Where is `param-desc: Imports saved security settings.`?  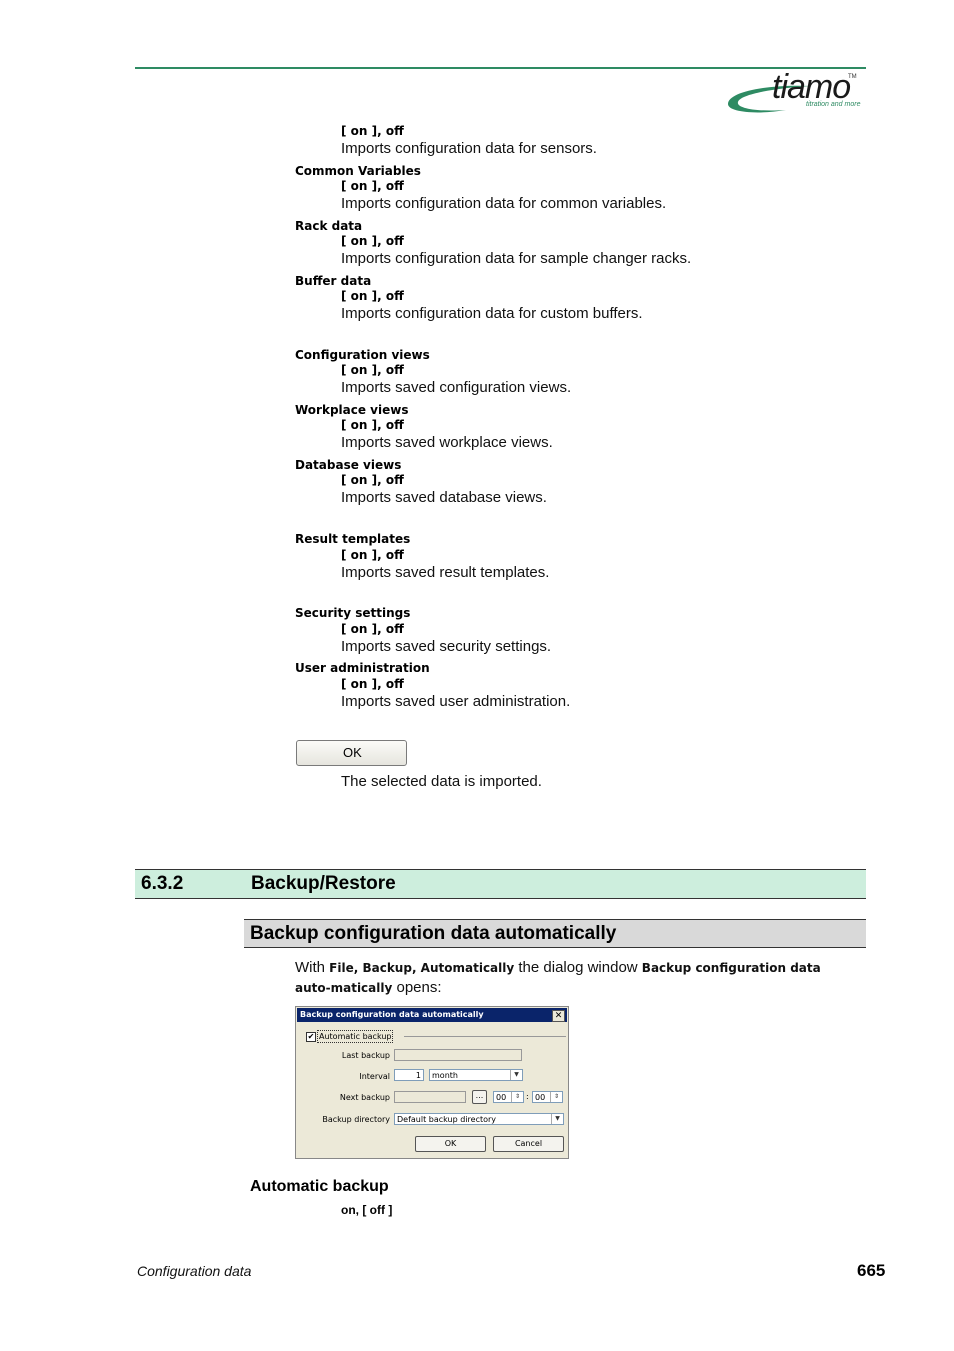 param-desc: Imports saved security settings. is located at coordinates (446, 646).